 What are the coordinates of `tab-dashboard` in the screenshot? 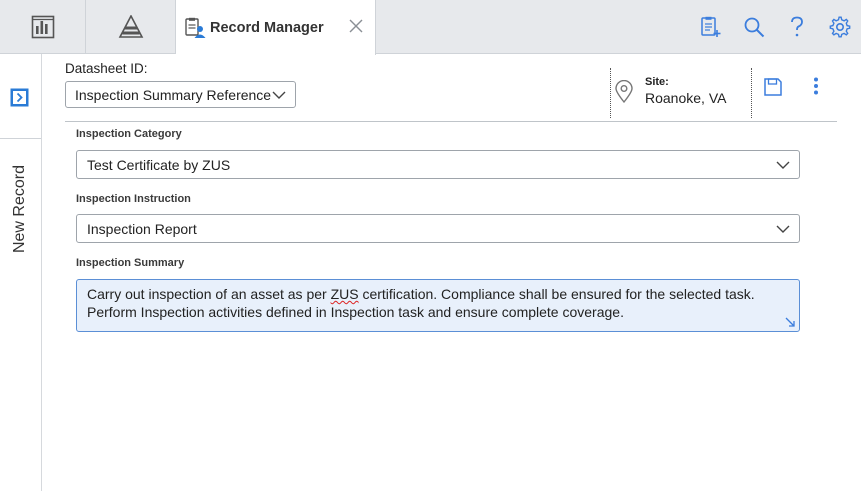 It's located at (43, 27).